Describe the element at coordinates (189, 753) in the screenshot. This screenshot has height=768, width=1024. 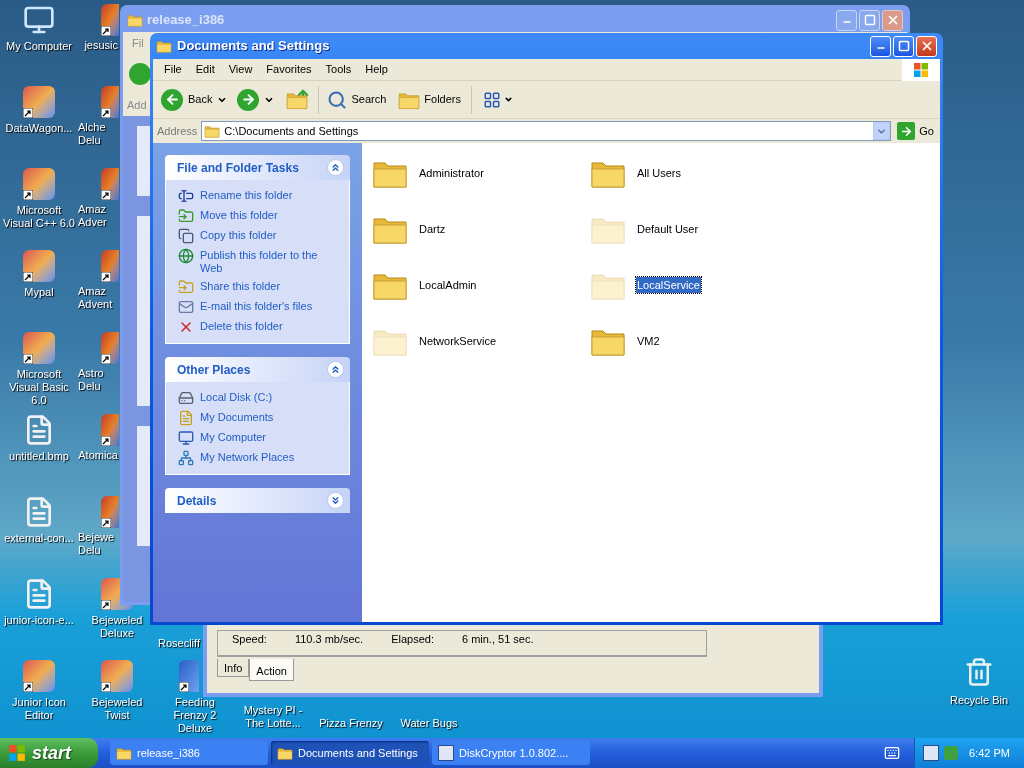
I see `taskbar-button: release_i386` at that location.